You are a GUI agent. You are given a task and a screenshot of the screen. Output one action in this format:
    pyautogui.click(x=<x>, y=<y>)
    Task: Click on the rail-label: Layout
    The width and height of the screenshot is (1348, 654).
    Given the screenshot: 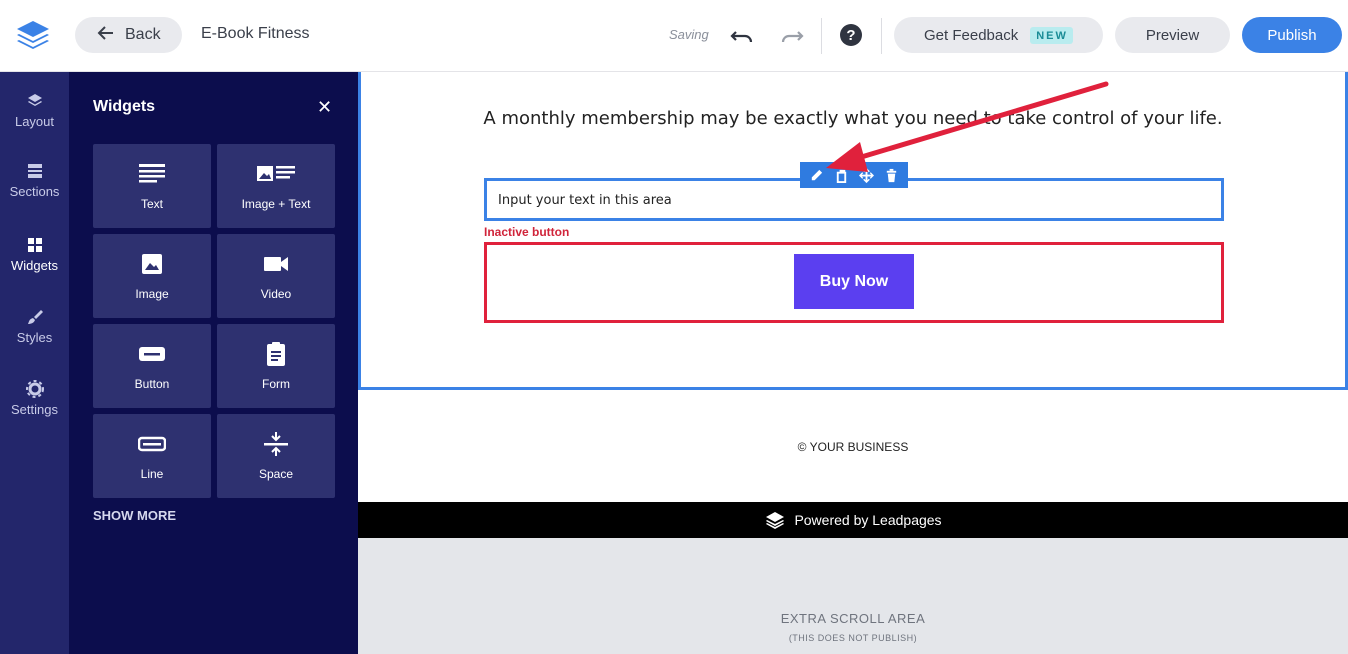 What is the action you would take?
    pyautogui.click(x=34, y=121)
    